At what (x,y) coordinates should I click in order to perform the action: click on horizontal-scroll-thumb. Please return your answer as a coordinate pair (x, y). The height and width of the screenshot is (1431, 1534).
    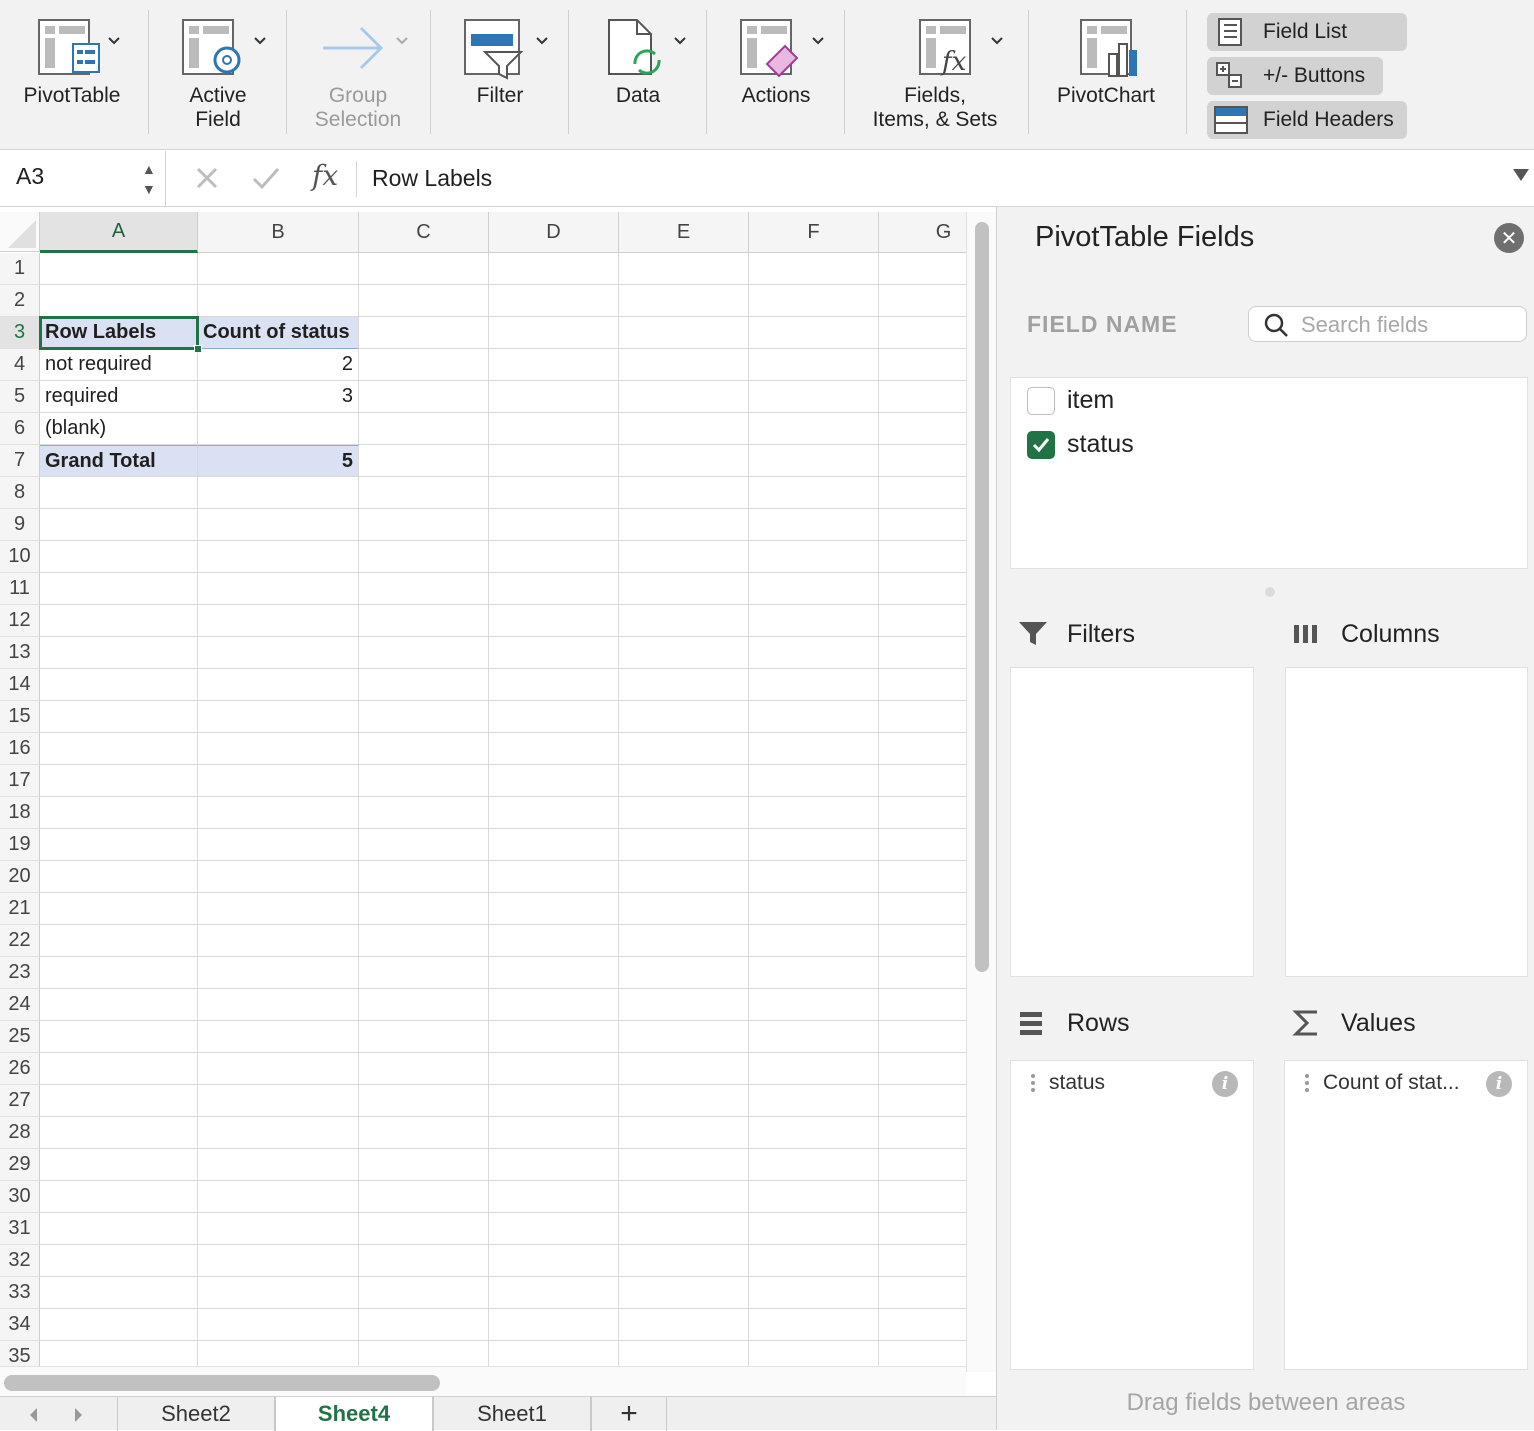
    Looking at the image, I should click on (222, 1383).